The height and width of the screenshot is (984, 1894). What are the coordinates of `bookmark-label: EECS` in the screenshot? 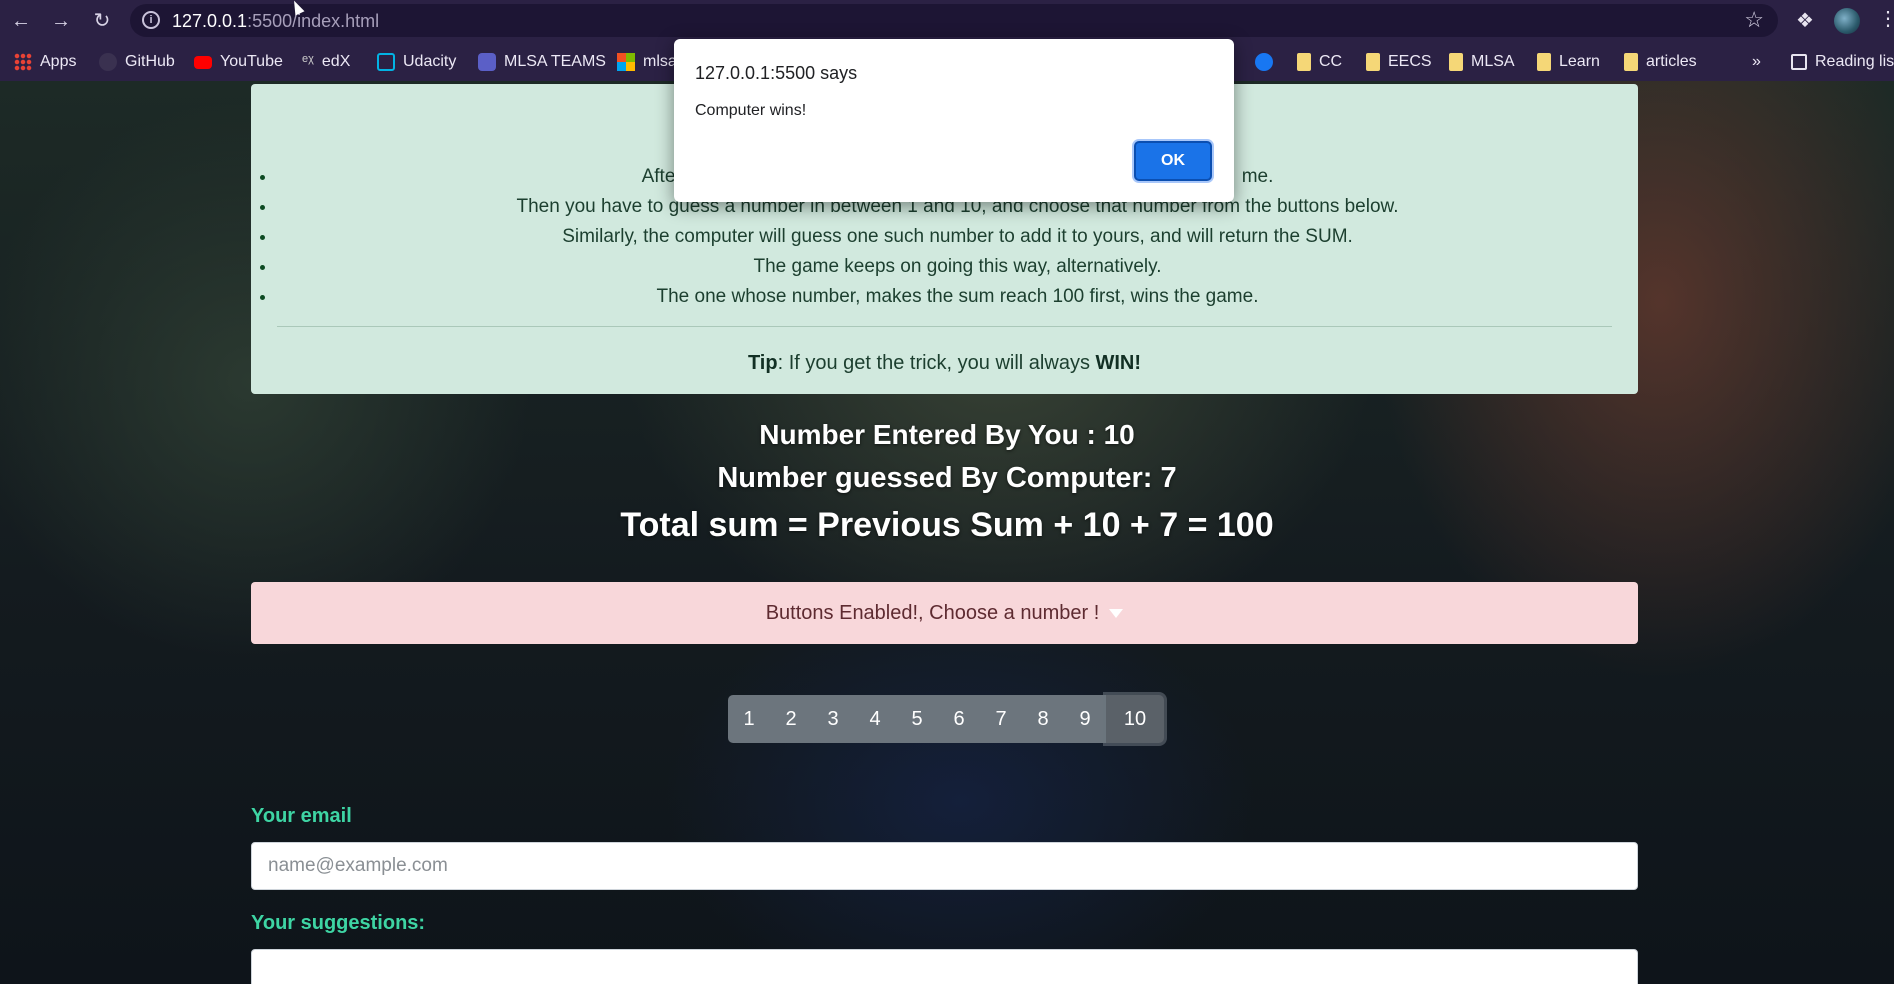 It's located at (1410, 61).